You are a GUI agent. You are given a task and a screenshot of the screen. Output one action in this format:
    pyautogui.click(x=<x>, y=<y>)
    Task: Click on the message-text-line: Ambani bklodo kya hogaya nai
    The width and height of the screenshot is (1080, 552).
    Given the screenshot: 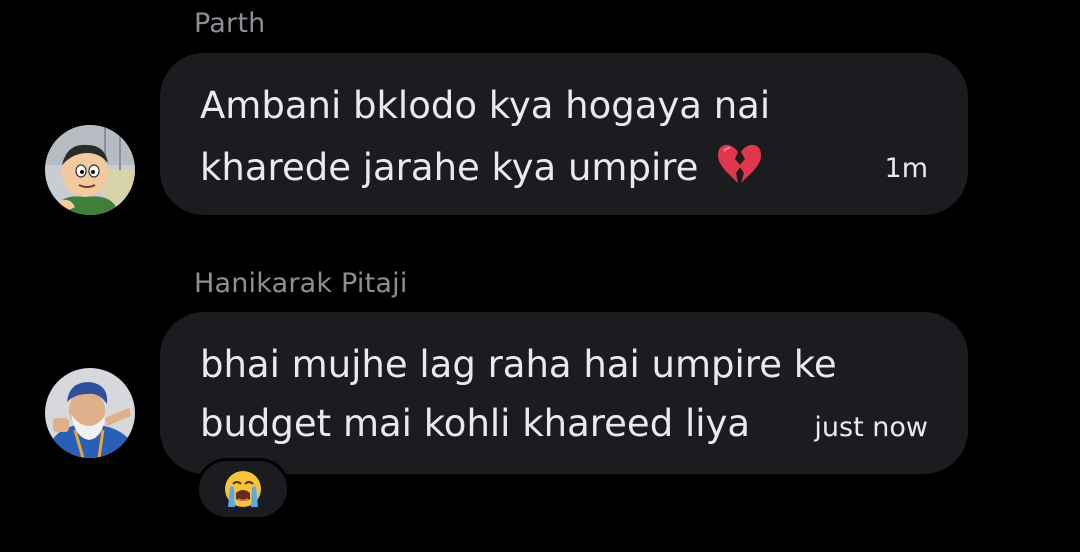 What is the action you would take?
    pyautogui.click(x=485, y=105)
    